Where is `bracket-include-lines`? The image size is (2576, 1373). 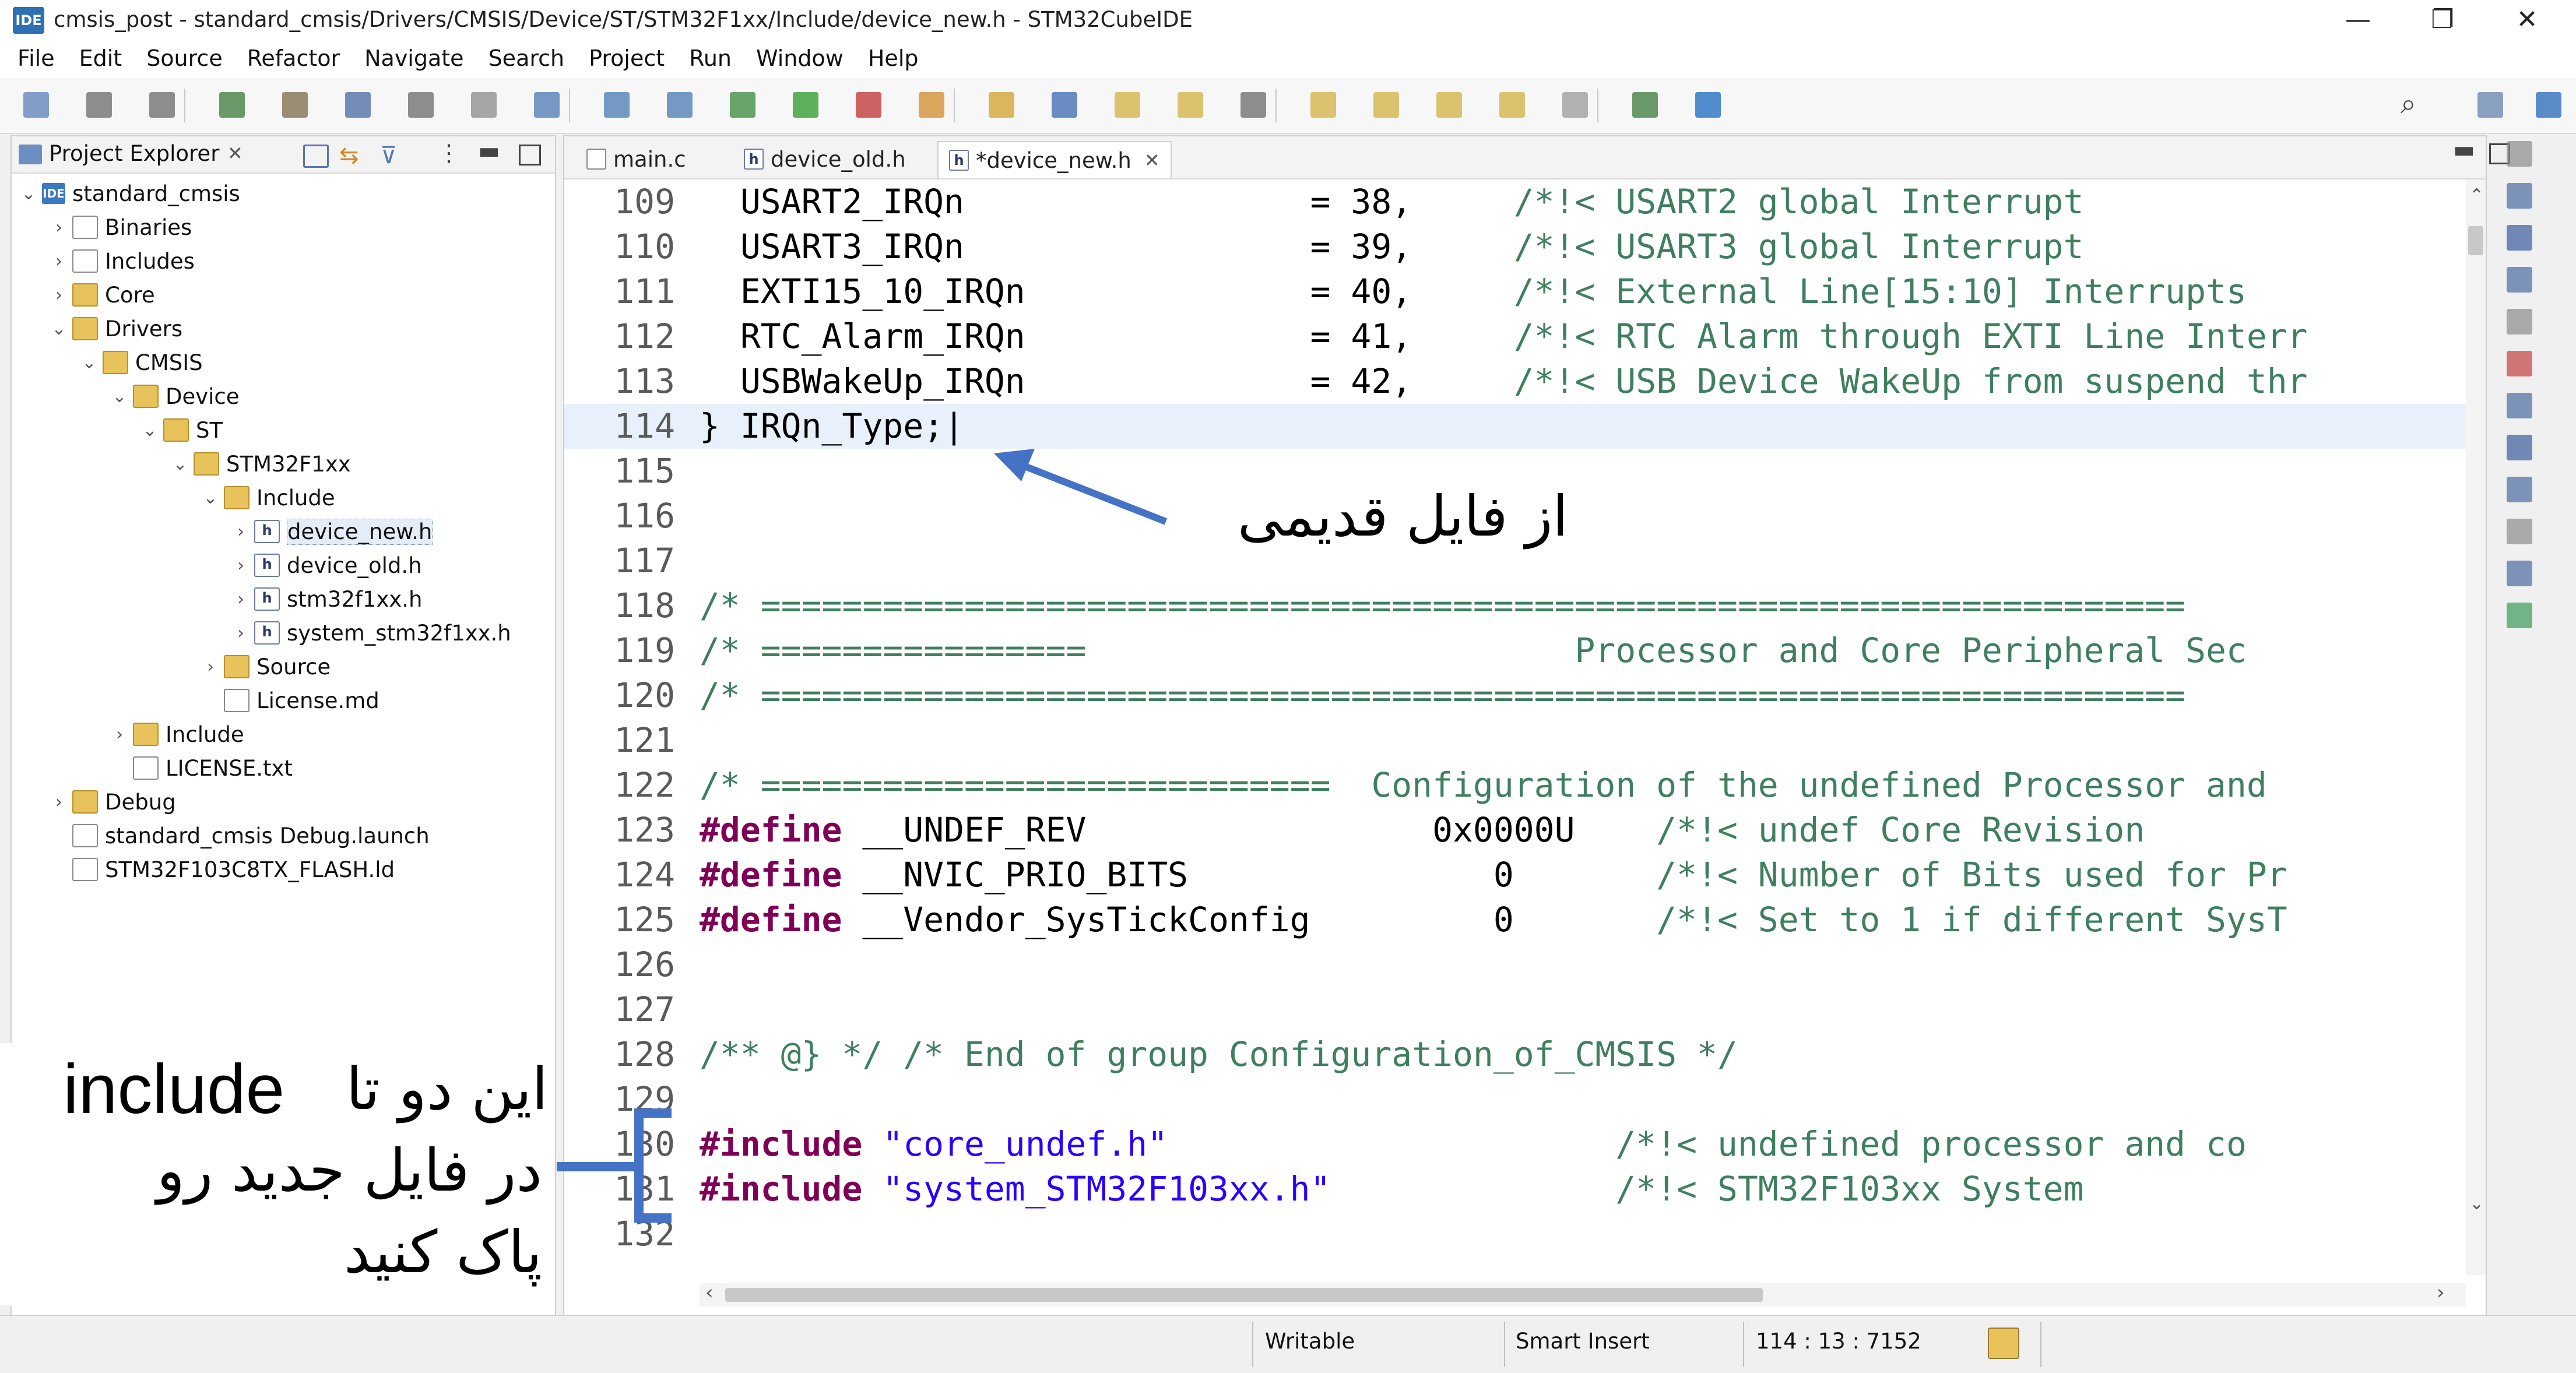
bracket-include-lines is located at coordinates (614, 1165).